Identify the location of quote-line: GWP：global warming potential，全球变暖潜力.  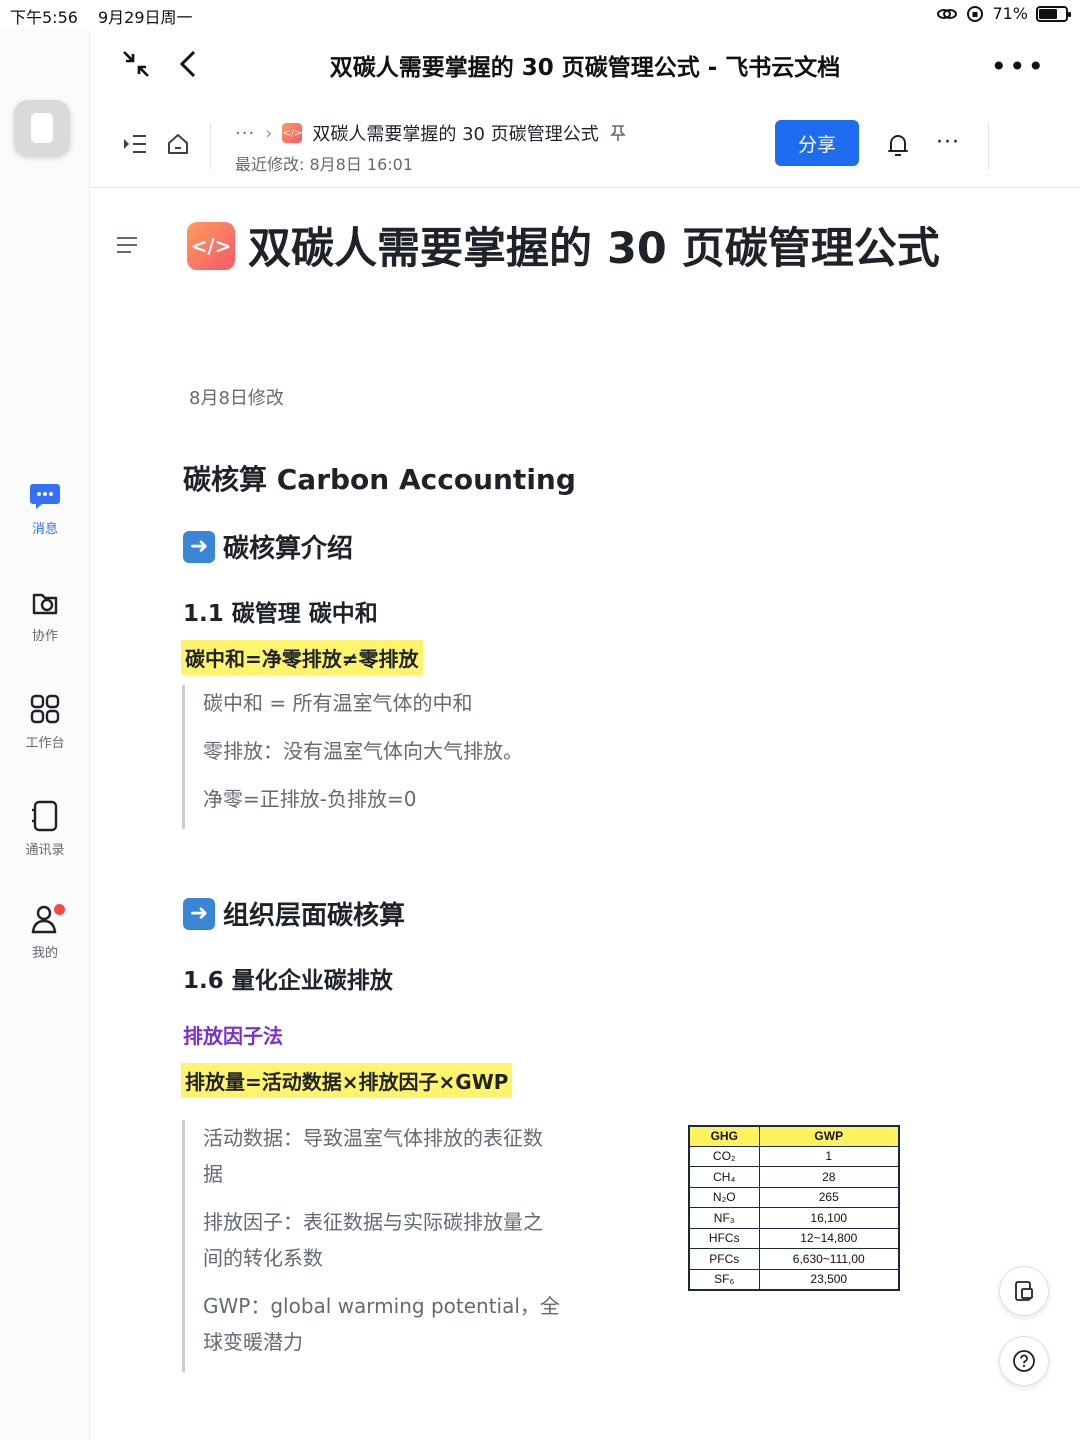
(381, 1324).